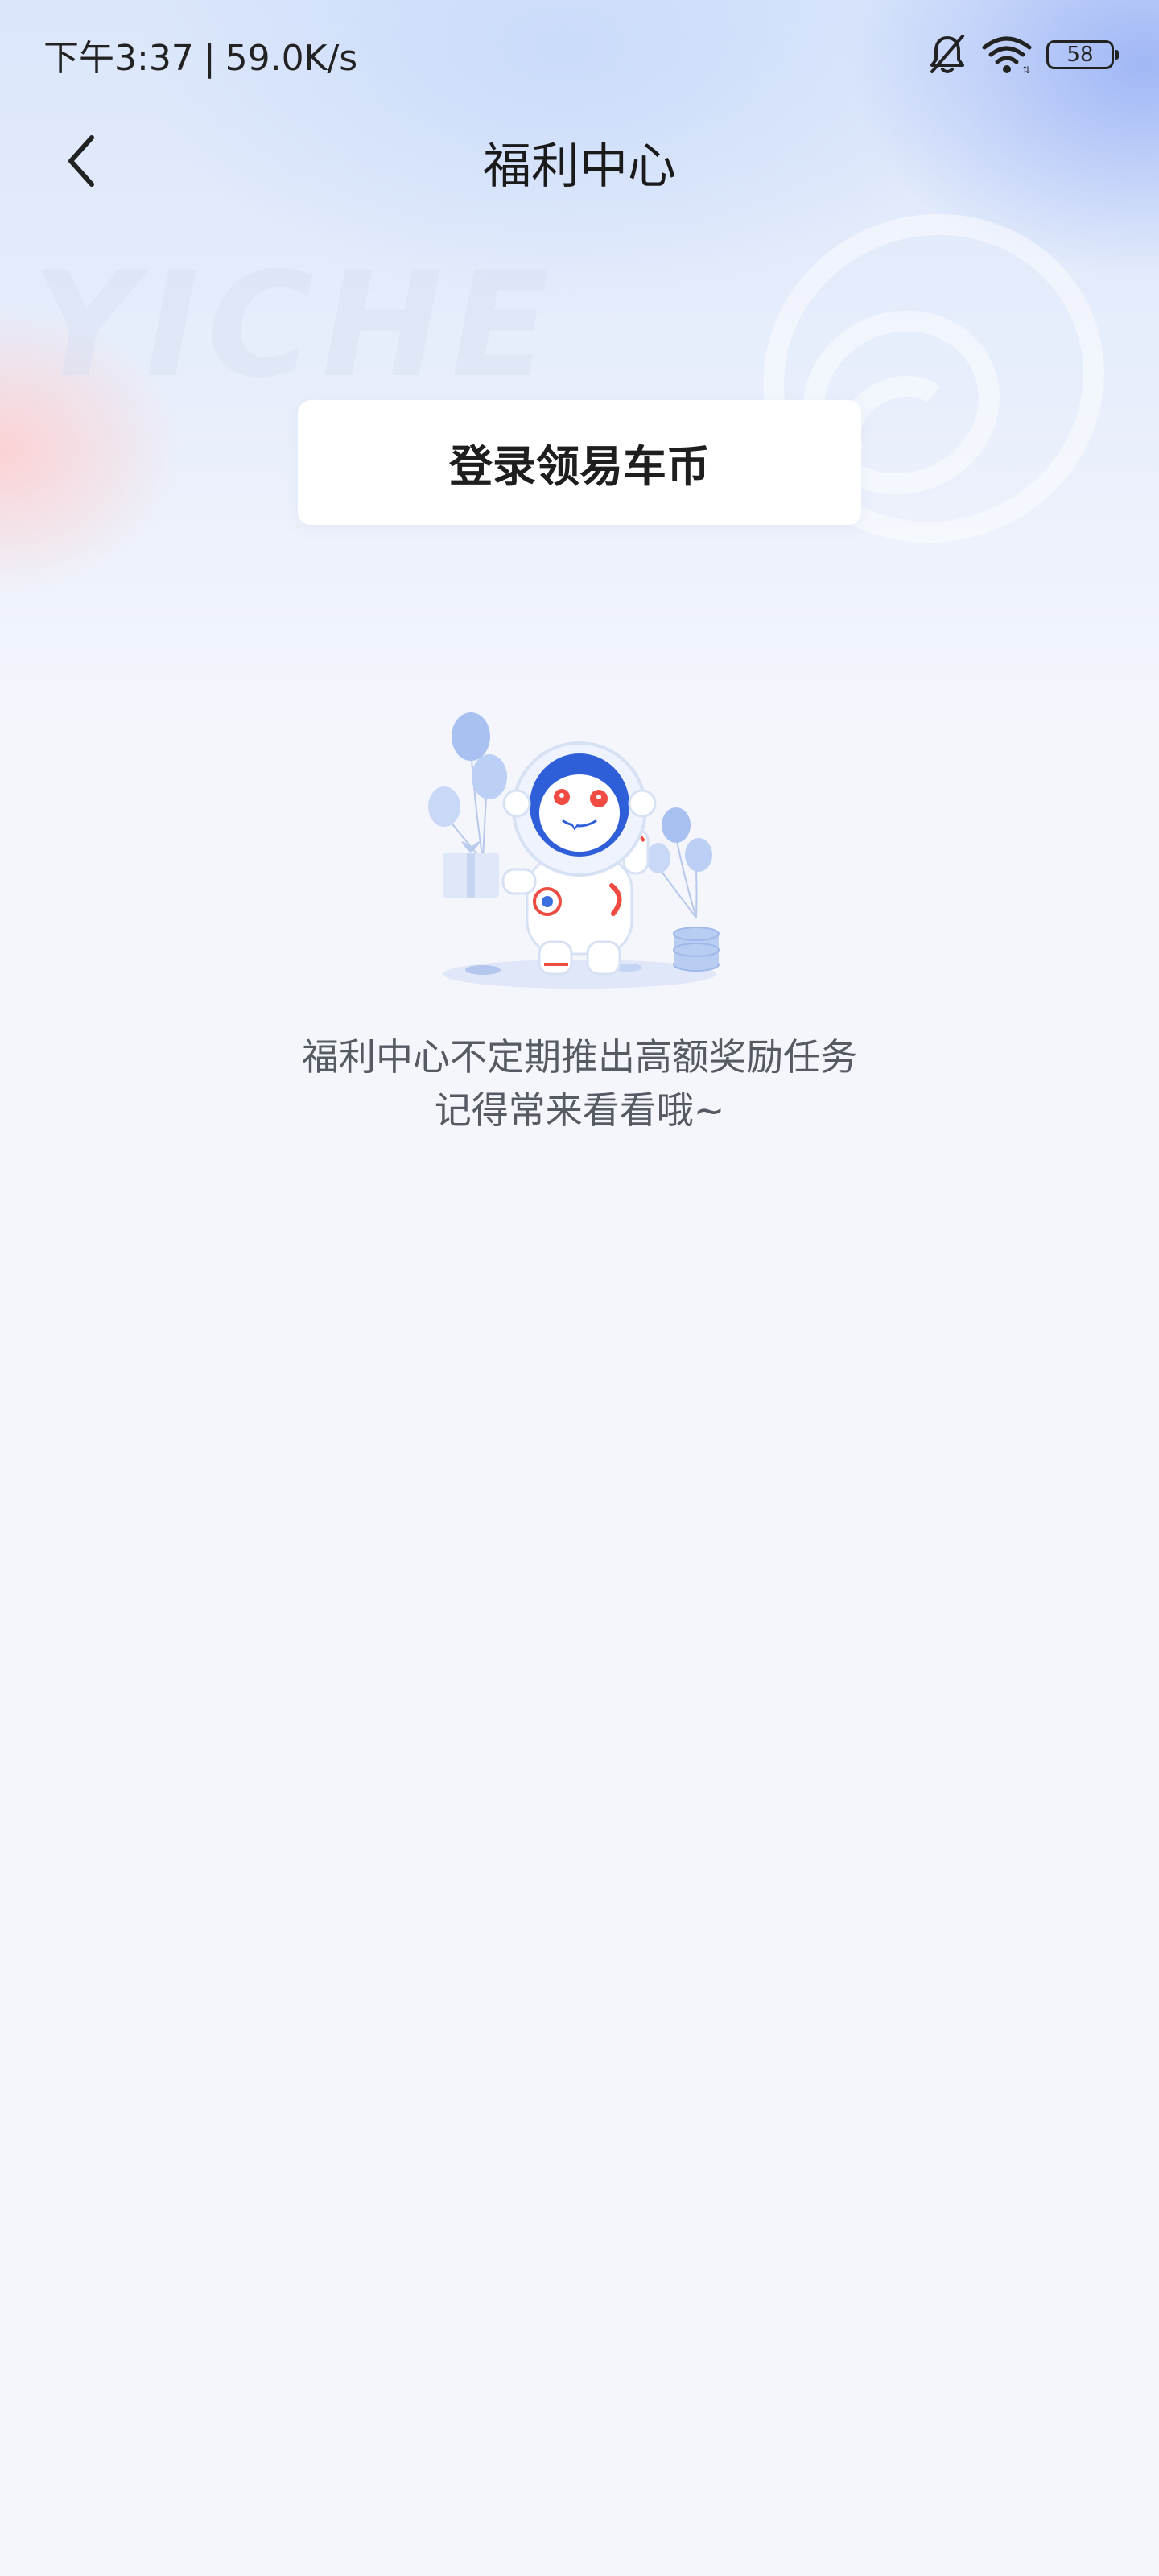 The image size is (1159, 2576). What do you see at coordinates (574, 850) in the screenshot?
I see `astronaut-mascot-icon` at bounding box center [574, 850].